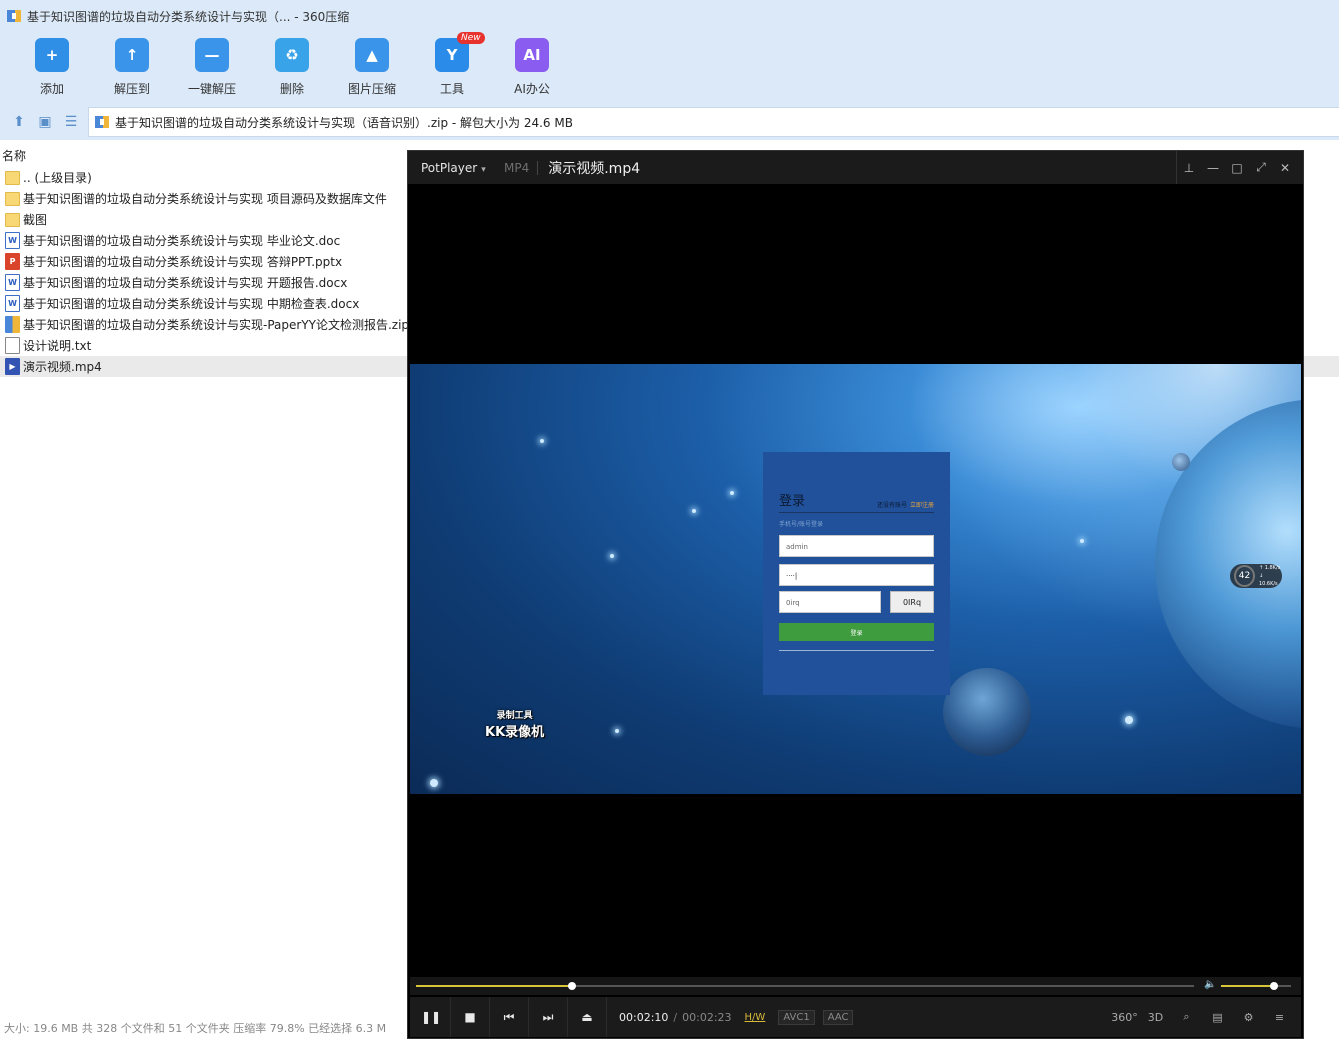  What do you see at coordinates (855, 167) in the screenshot?
I see `player-title-bar: PotPlayer ▾ MP4 演示视频.mp4 ⊥ — □ ⤢ ✕` at bounding box center [855, 167].